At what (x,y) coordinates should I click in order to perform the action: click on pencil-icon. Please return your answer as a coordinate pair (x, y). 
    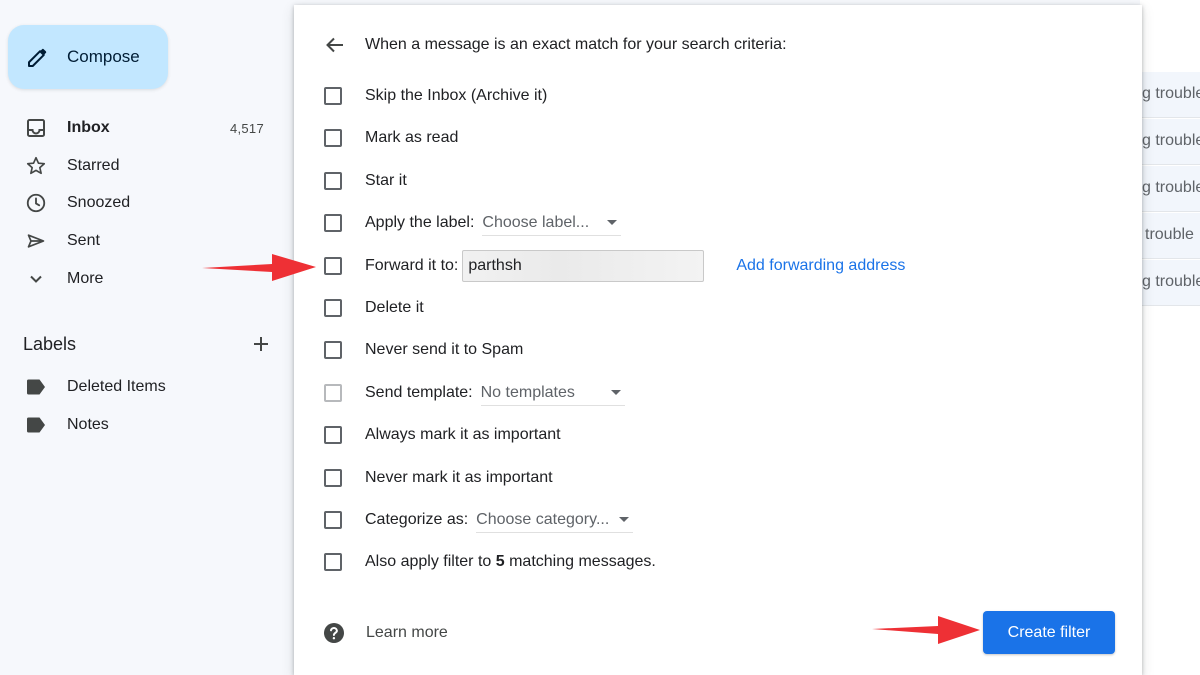
    Looking at the image, I should click on (37, 57).